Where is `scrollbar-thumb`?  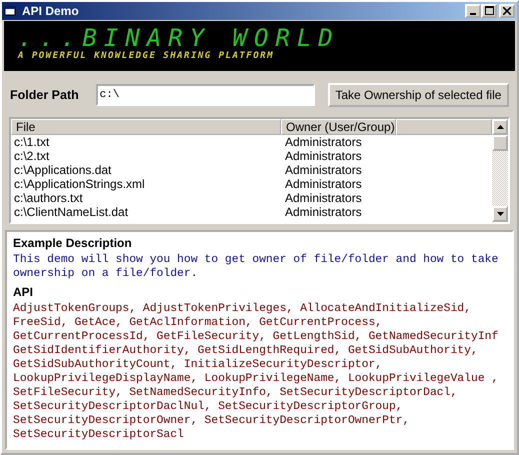 scrollbar-thumb is located at coordinates (500, 142).